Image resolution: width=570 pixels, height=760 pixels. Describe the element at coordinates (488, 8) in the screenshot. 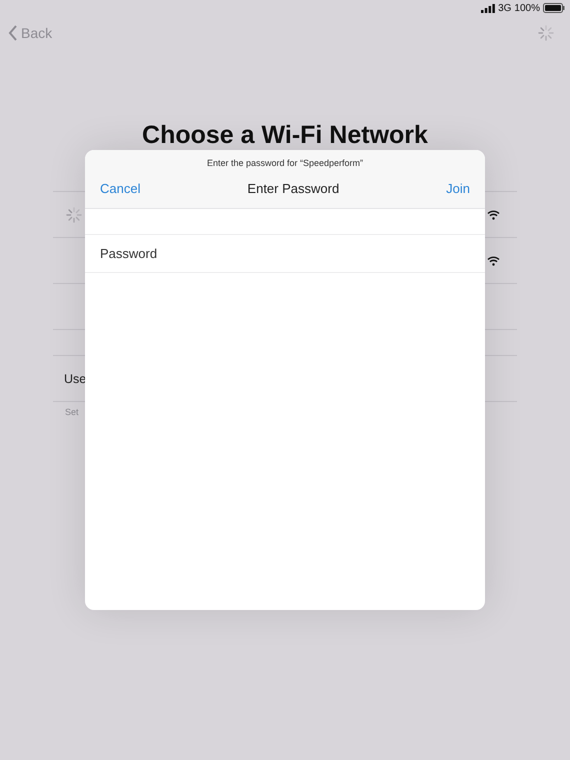

I see `signal-icon` at that location.